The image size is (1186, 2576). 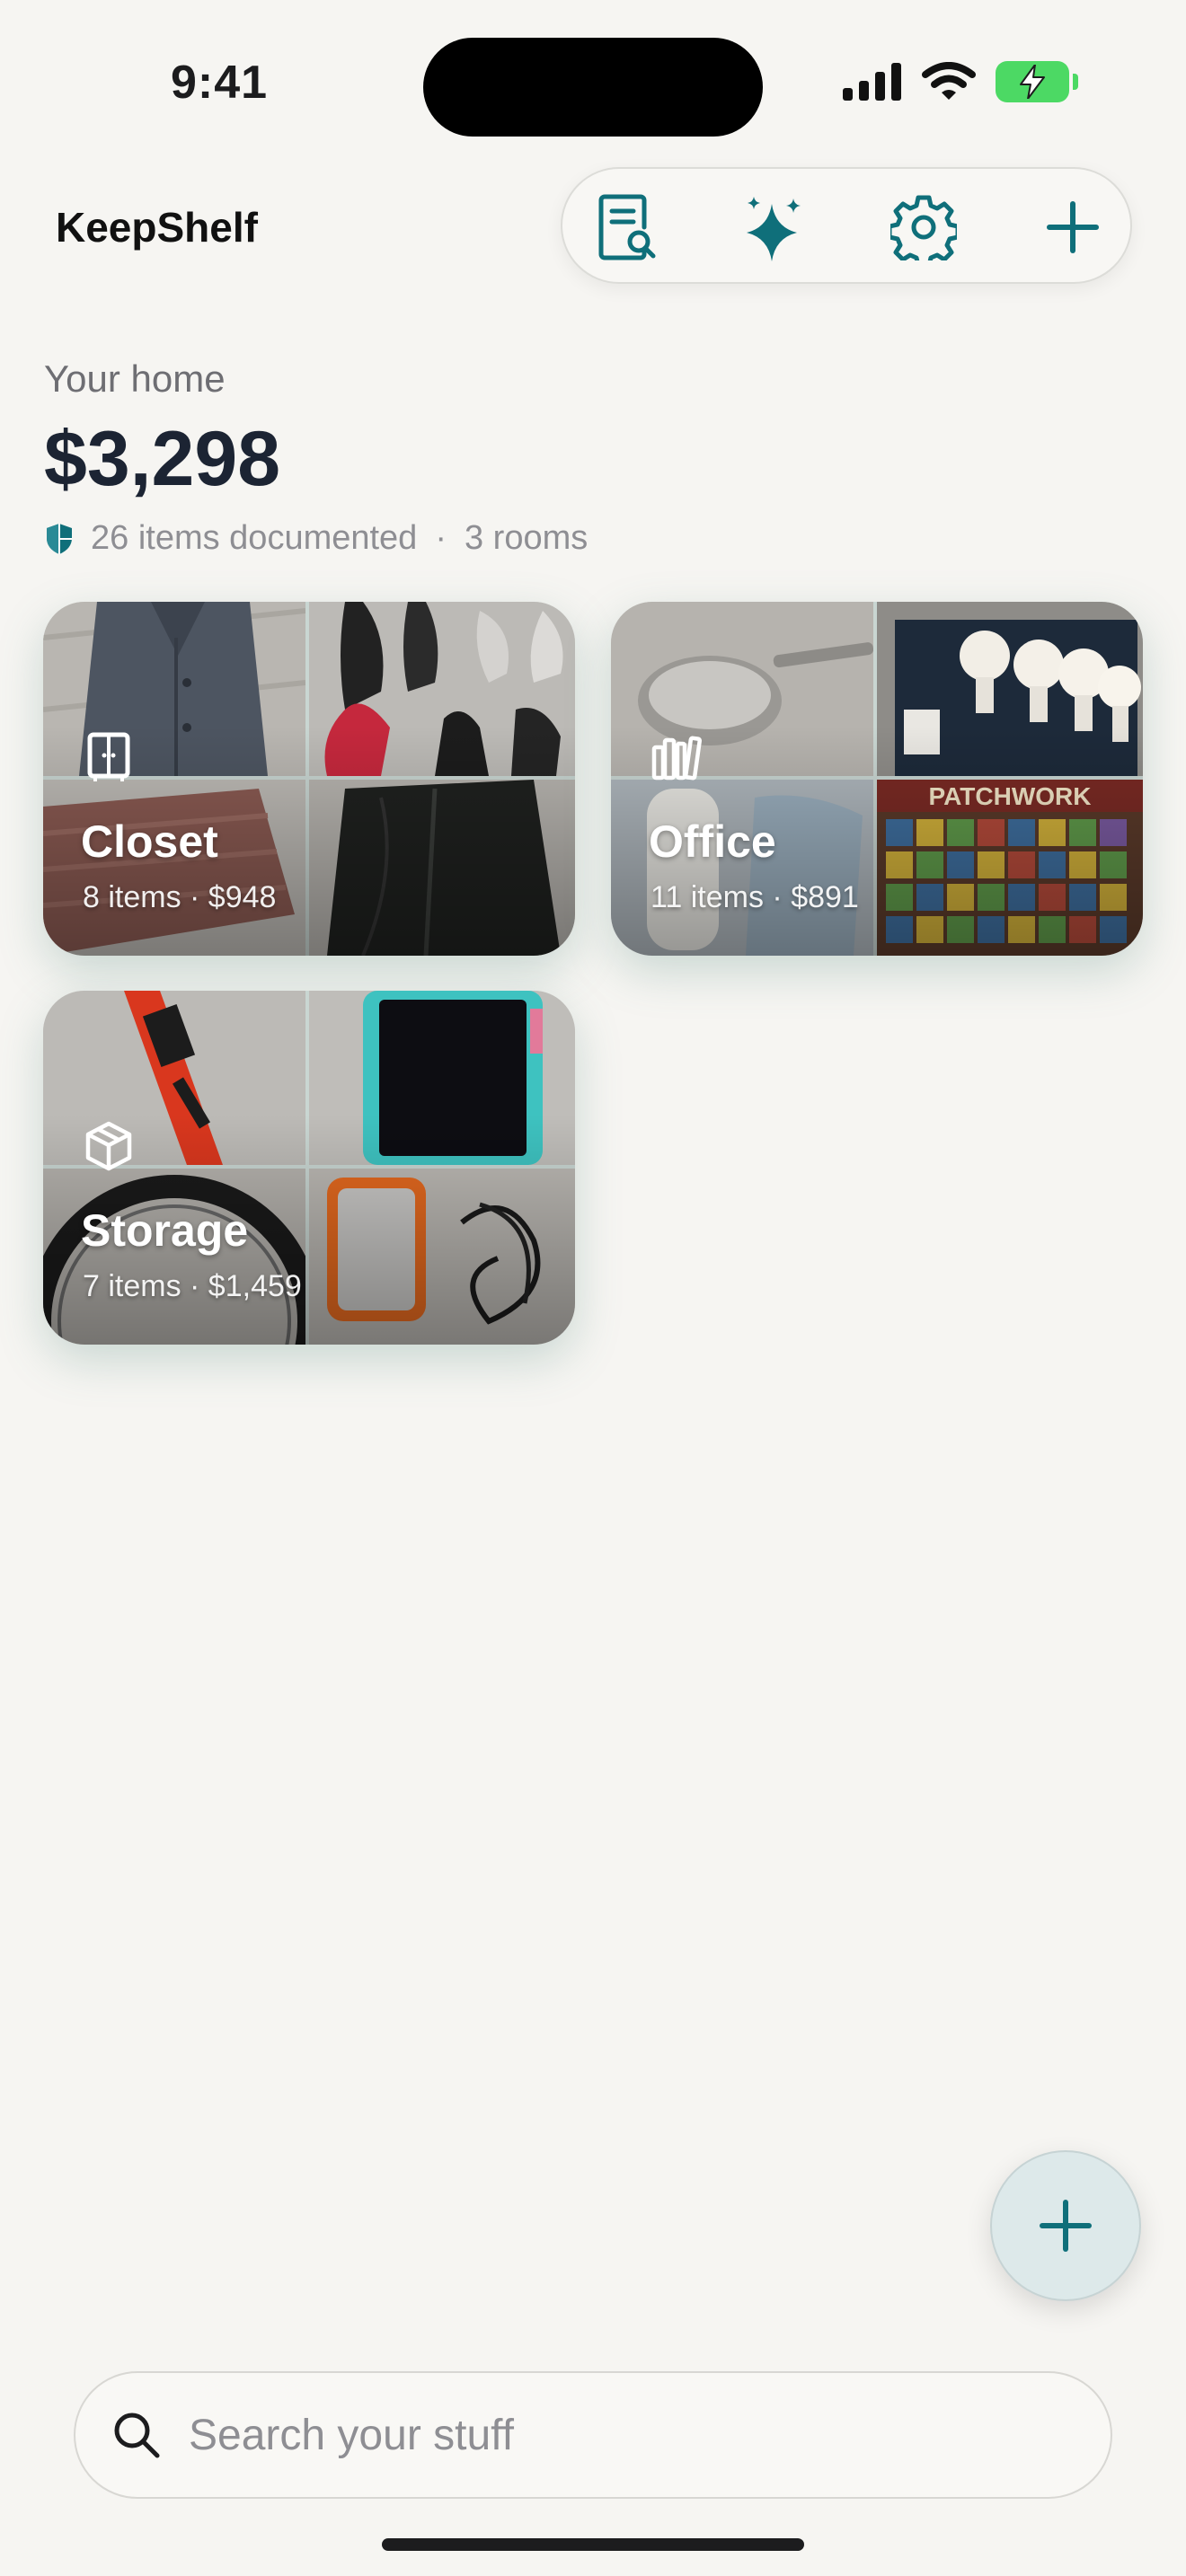 I want to click on room-card-closet: Closet 8 items · $948, so click(x=309, y=779).